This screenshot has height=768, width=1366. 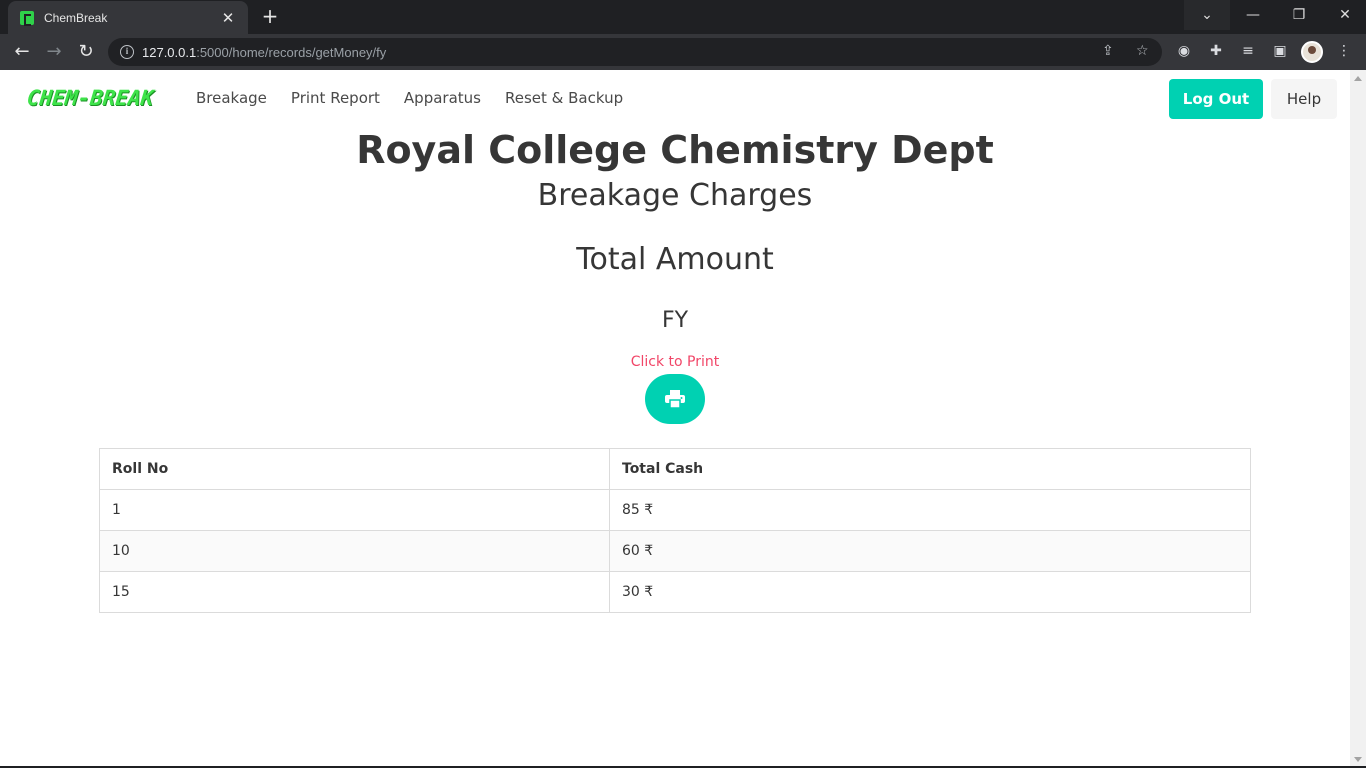 What do you see at coordinates (1280, 51) in the screenshot?
I see `side-panel-icon: ▣` at bounding box center [1280, 51].